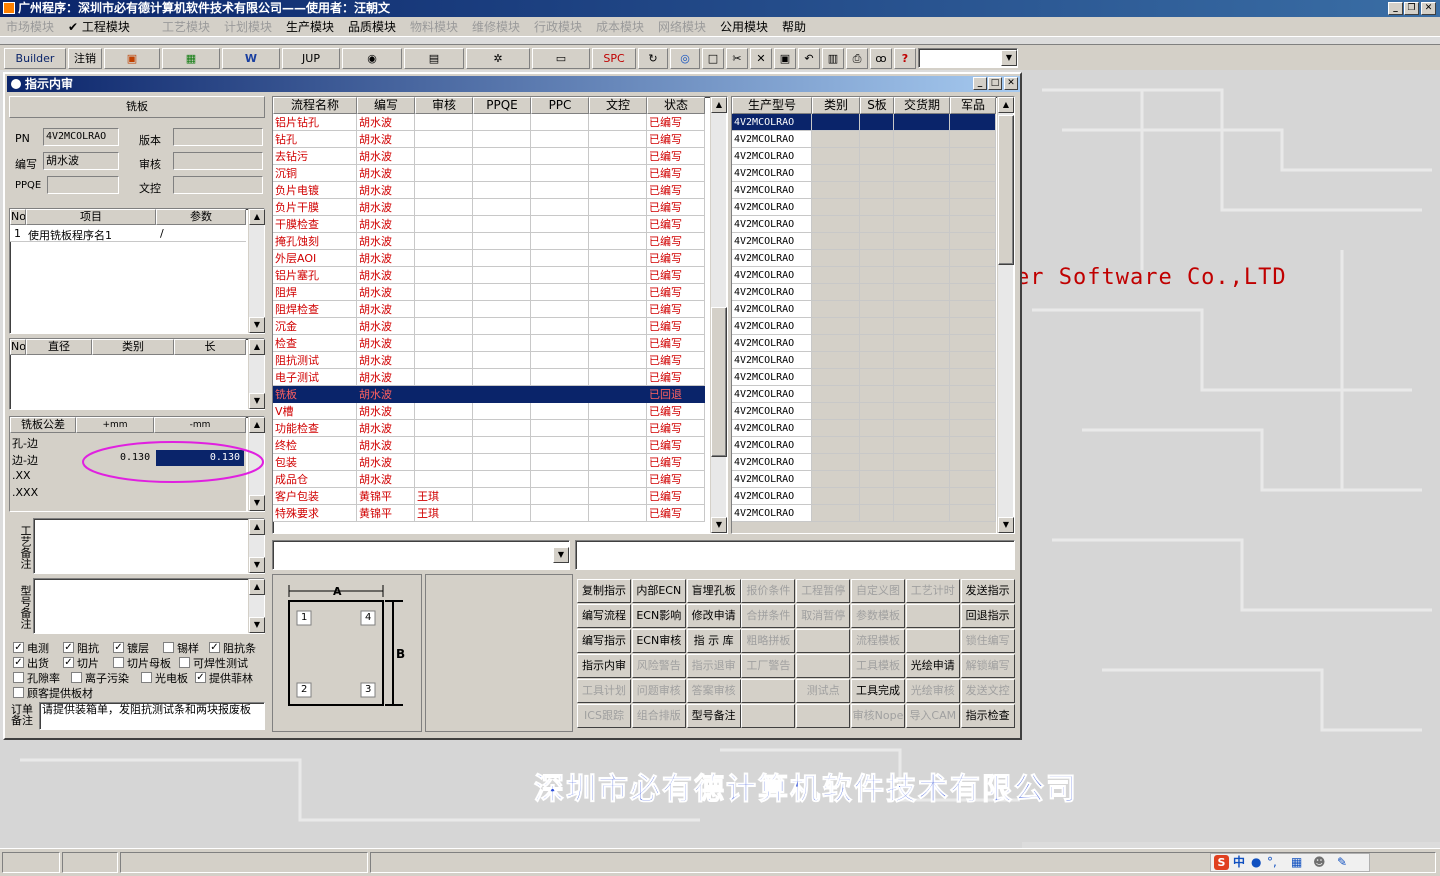 This screenshot has height=876, width=1440. What do you see at coordinates (604, 591) in the screenshot?
I see `action-button: 复制指示` at bounding box center [604, 591].